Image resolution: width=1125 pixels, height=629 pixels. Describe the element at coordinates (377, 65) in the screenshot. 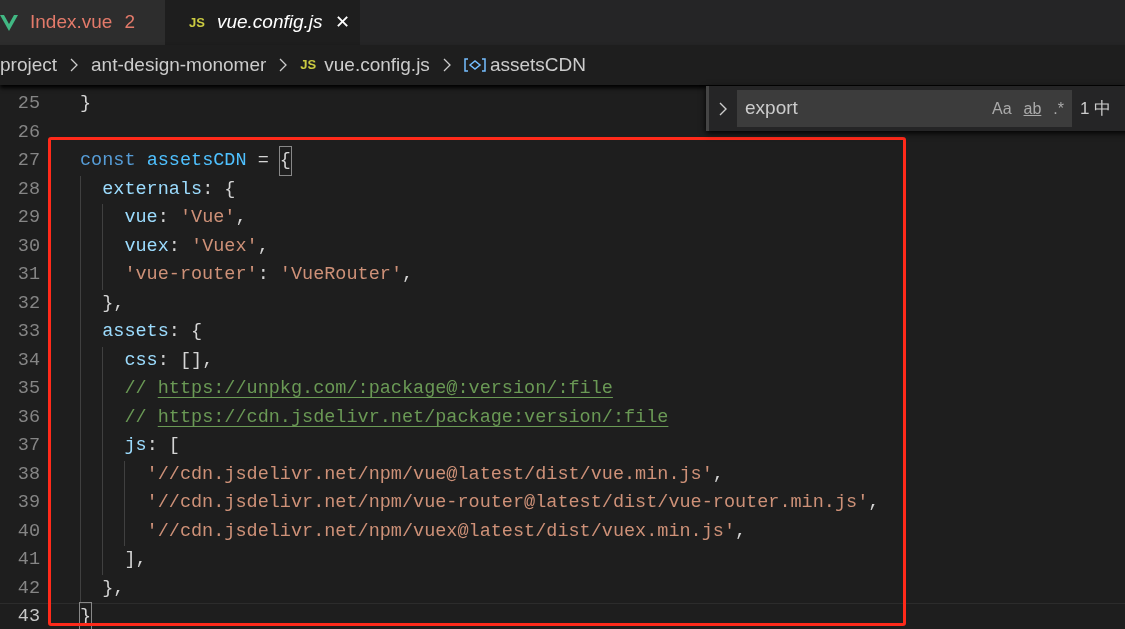

I see `breadcrumb-item: vue.config.js` at that location.